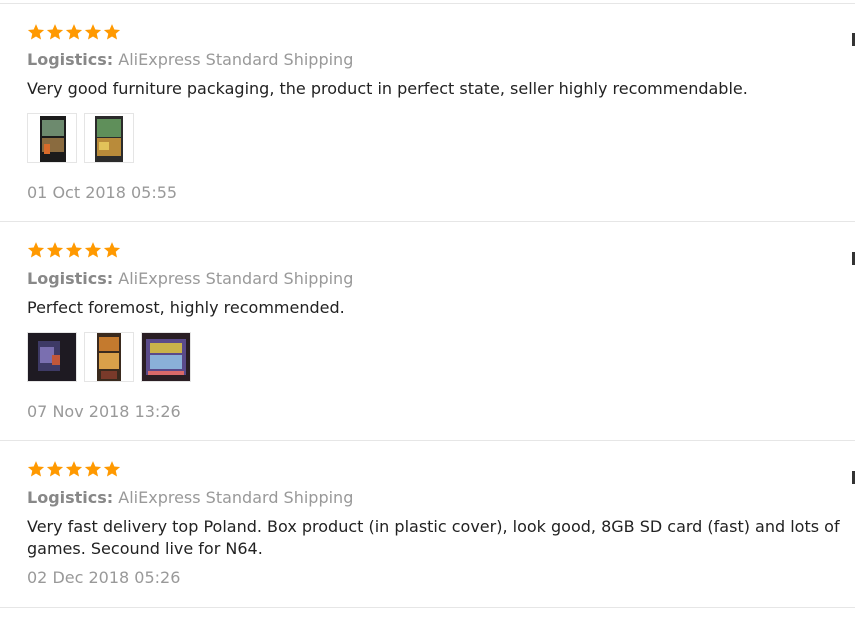 Image resolution: width=855 pixels, height=619 pixels. I want to click on review-date: 07 Nov 2018 13:26, so click(104, 411).